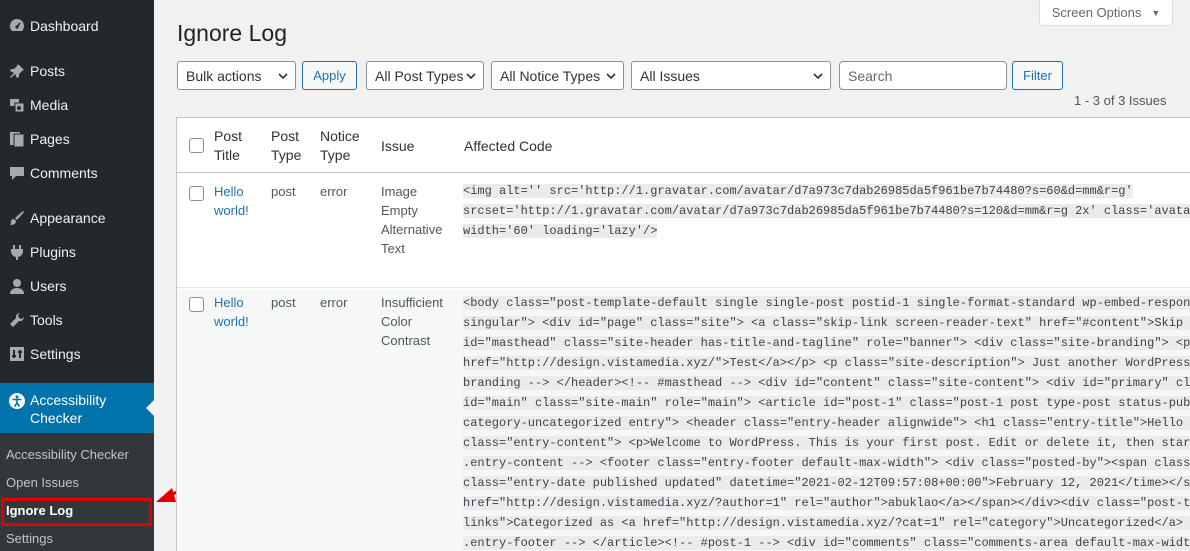 The image size is (1190, 551). What do you see at coordinates (399, 210) in the screenshot?
I see `issue-line: Empty` at bounding box center [399, 210].